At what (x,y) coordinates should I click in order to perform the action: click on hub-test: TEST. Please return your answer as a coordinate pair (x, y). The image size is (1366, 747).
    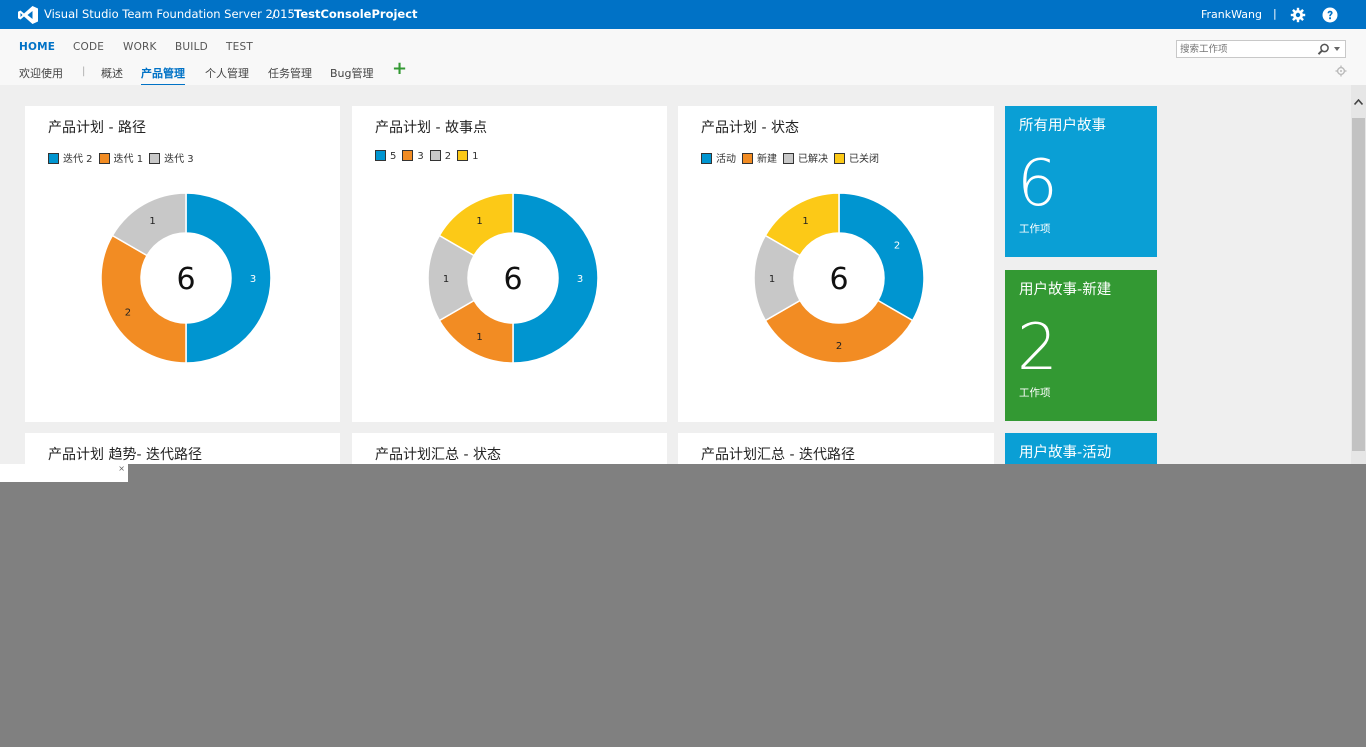
    Looking at the image, I should click on (239, 47).